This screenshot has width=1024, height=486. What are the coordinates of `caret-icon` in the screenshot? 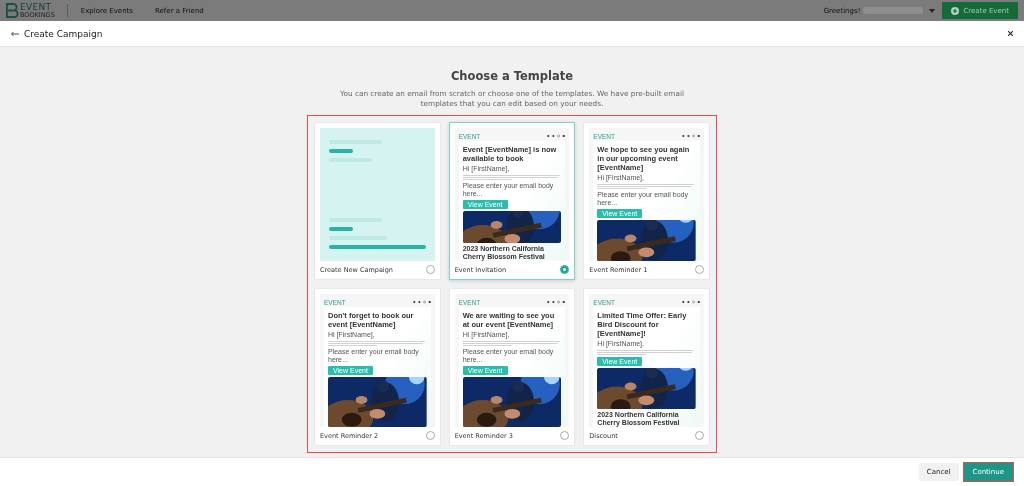 It's located at (932, 10).